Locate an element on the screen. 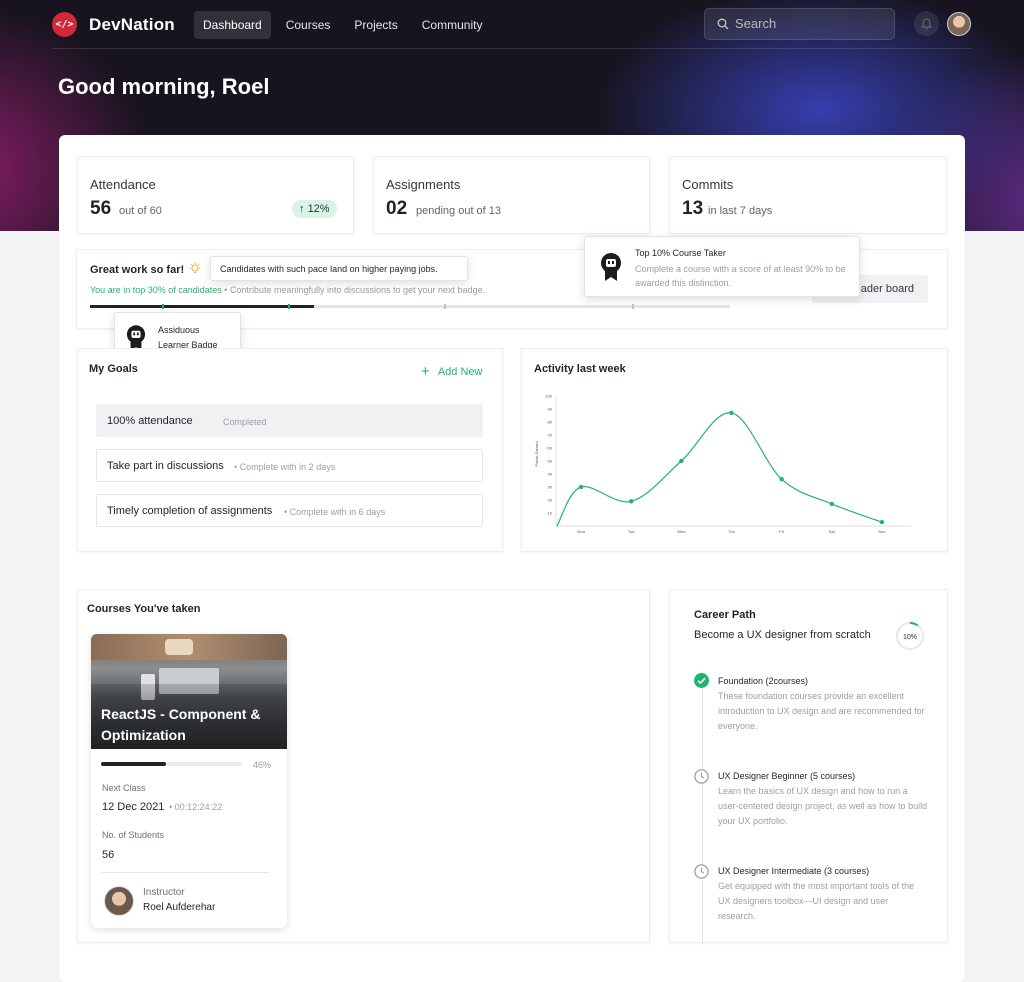  attendance-change: 12% is located at coordinates (318, 209).